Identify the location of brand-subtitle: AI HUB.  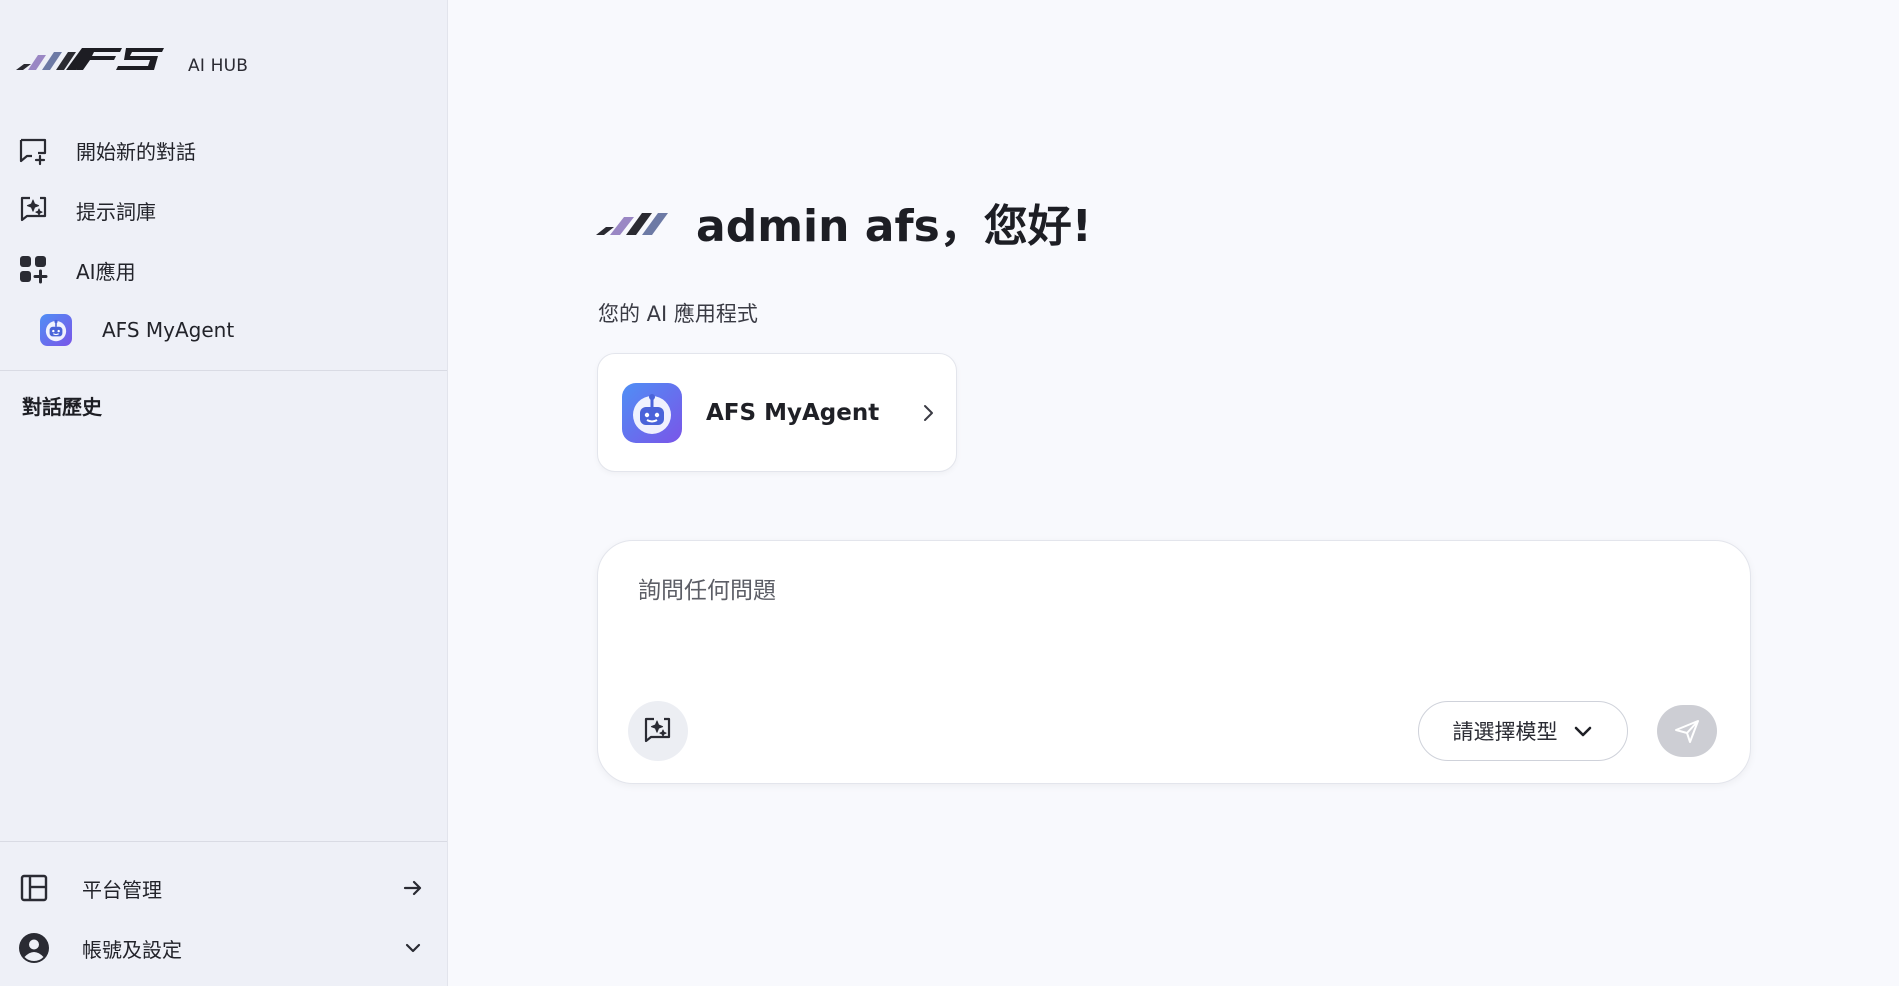
(218, 66).